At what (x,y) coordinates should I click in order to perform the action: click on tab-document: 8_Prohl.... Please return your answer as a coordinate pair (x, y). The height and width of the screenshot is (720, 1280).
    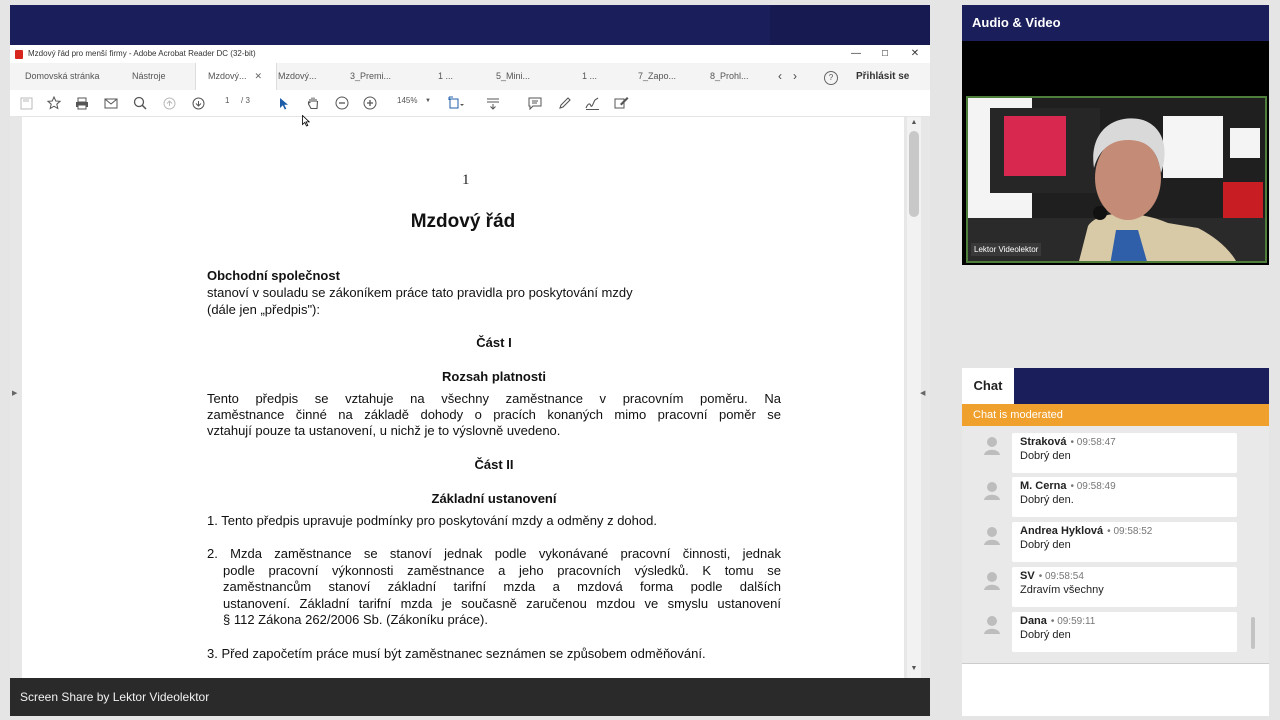
    Looking at the image, I should click on (729, 76).